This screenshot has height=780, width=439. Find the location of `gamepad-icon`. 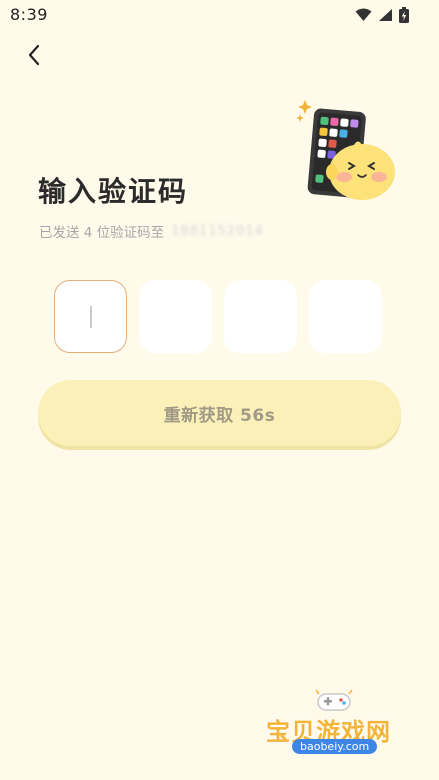

gamepad-icon is located at coordinates (334, 700).